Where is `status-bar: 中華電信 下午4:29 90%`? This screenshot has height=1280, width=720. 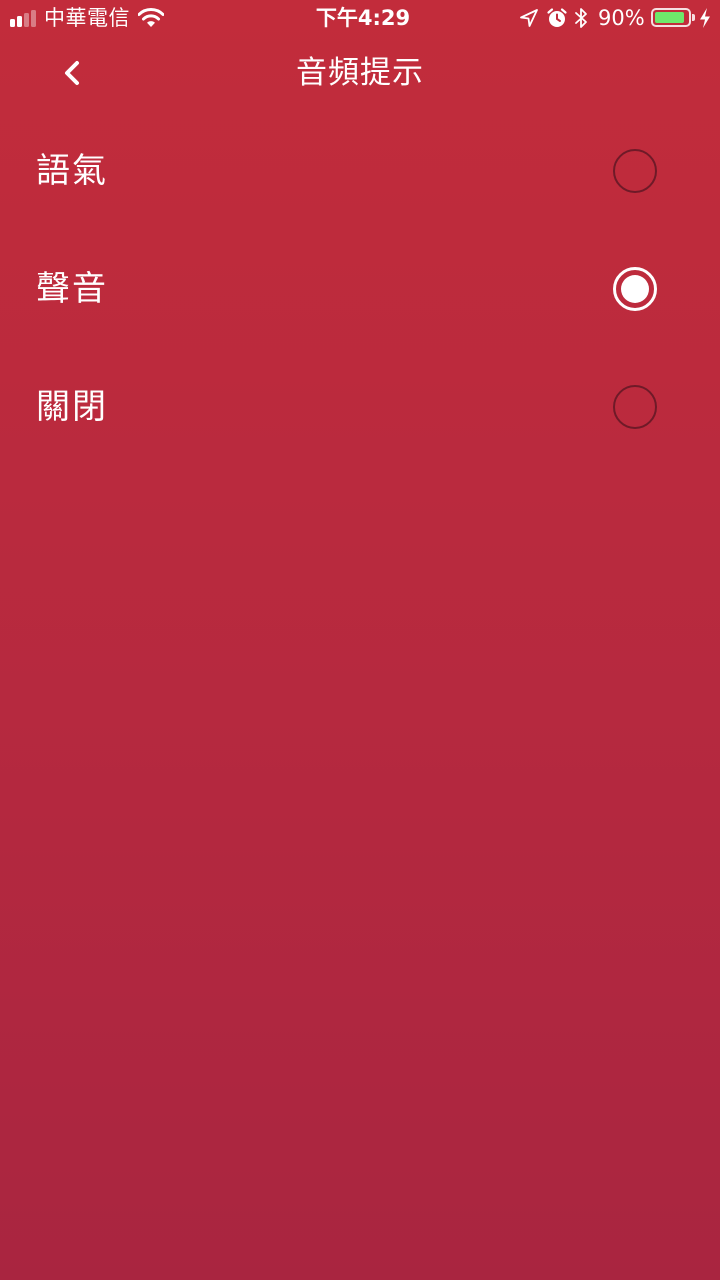
status-bar: 中華電信 下午4:29 90% is located at coordinates (360, 19).